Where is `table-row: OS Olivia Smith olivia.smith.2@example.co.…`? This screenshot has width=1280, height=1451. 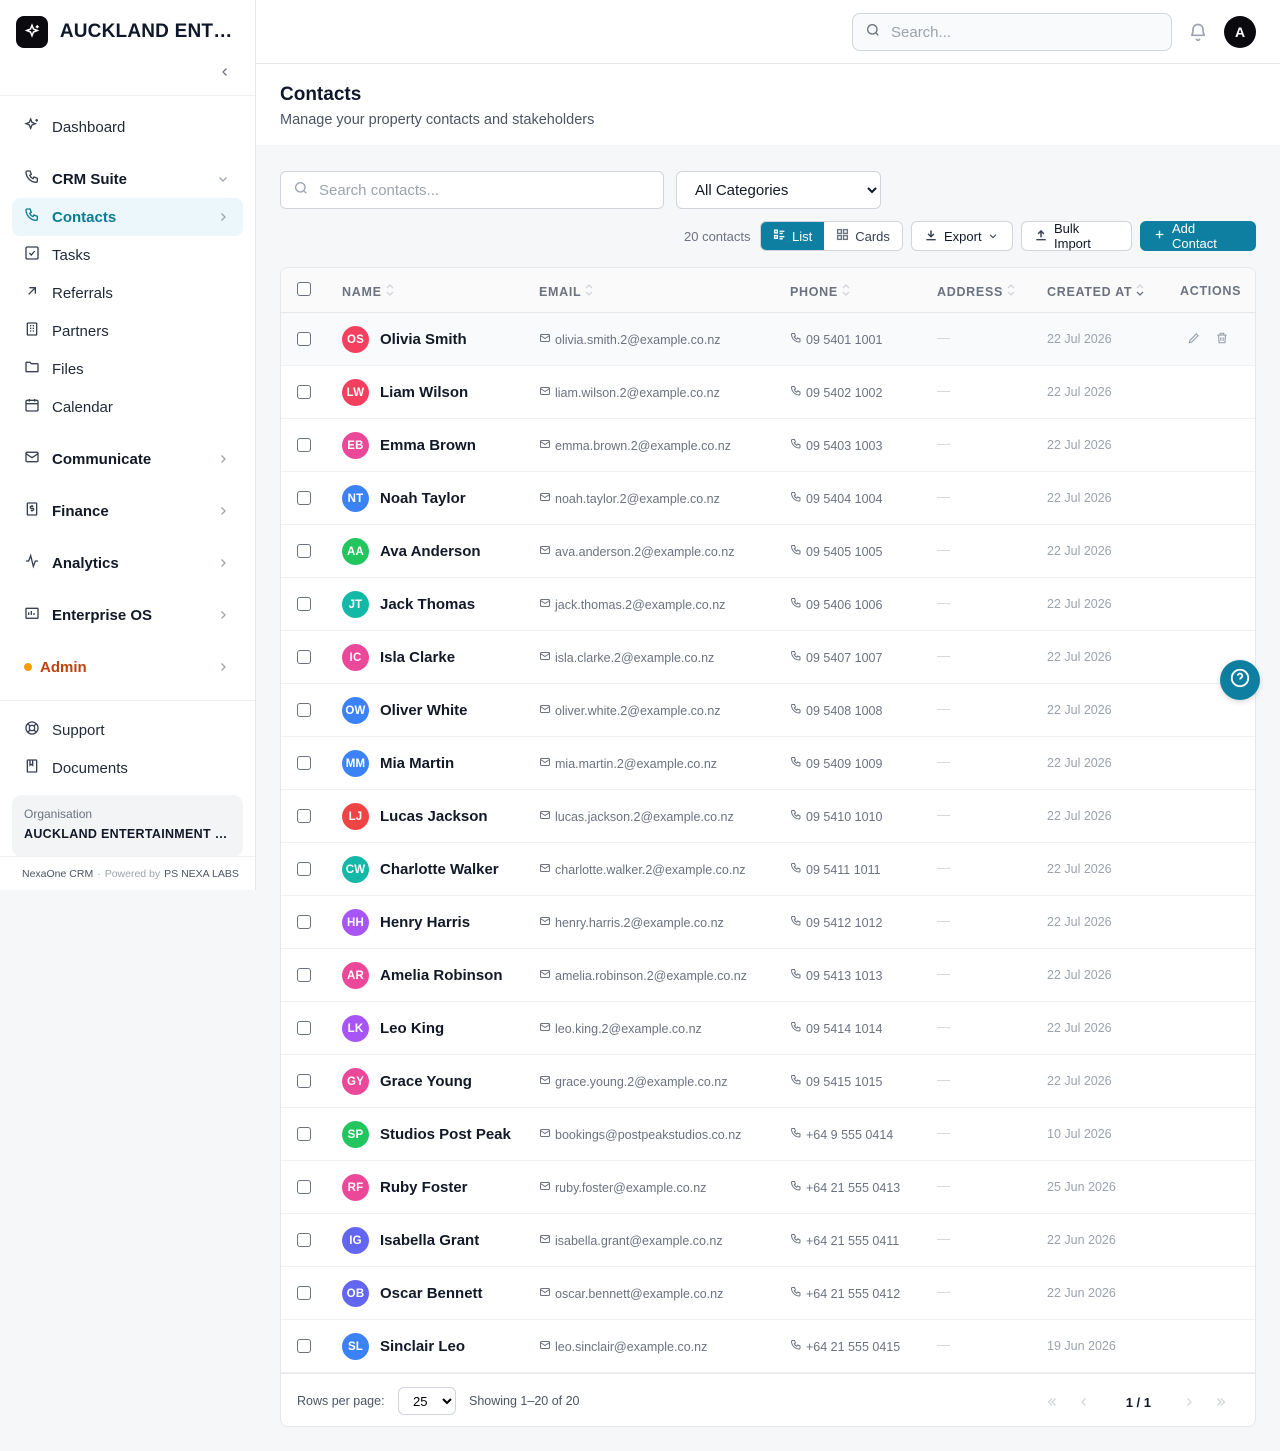
table-row: OS Olivia Smith olivia.smith.2@example.co.… is located at coordinates (768, 339).